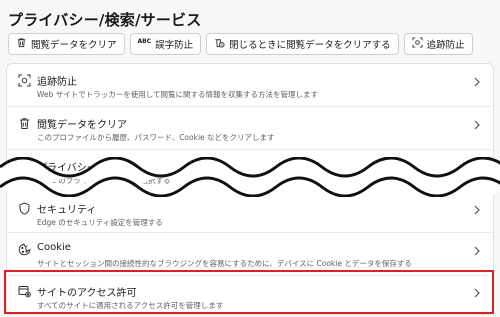 Image resolution: width=500 pixels, height=317 pixels. Describe the element at coordinates (57, 82) in the screenshot. I see `item-title: 追跡防止` at that location.